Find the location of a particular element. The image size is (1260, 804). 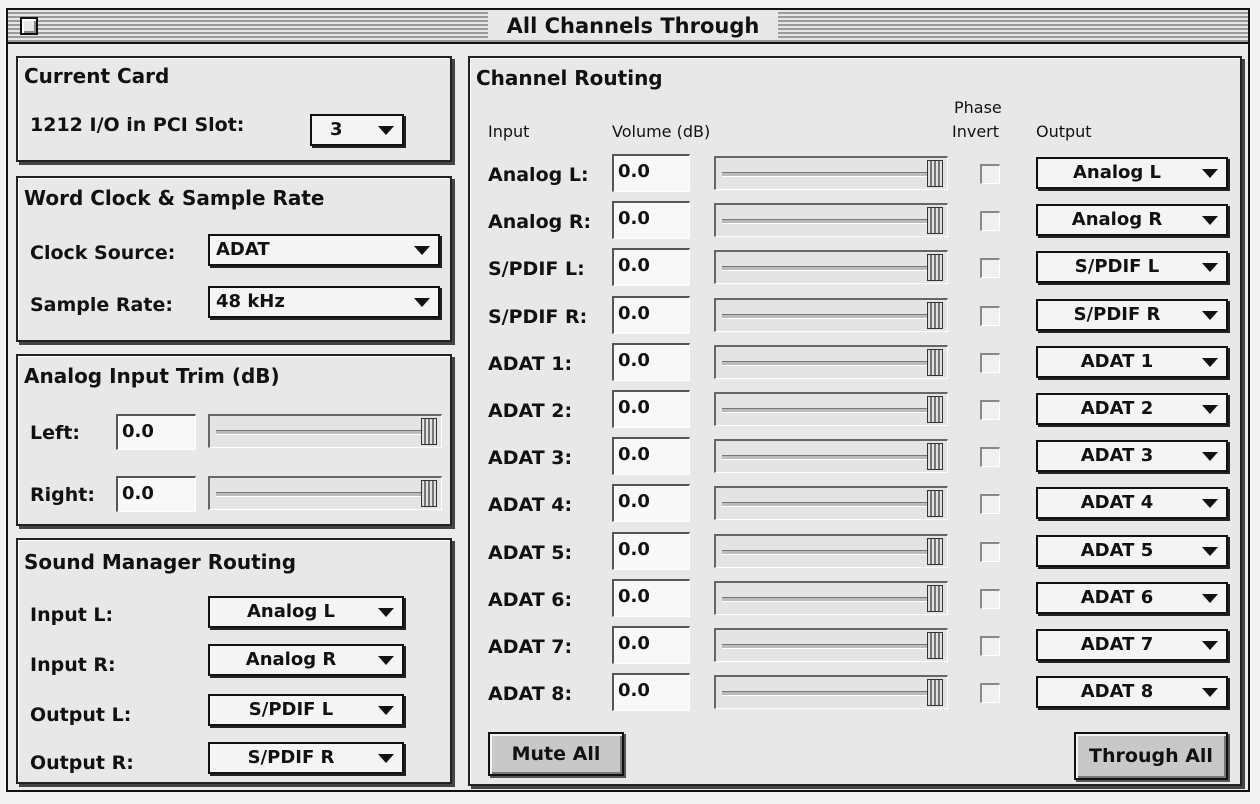

trim-left-field: 0.0 is located at coordinates (156, 432).